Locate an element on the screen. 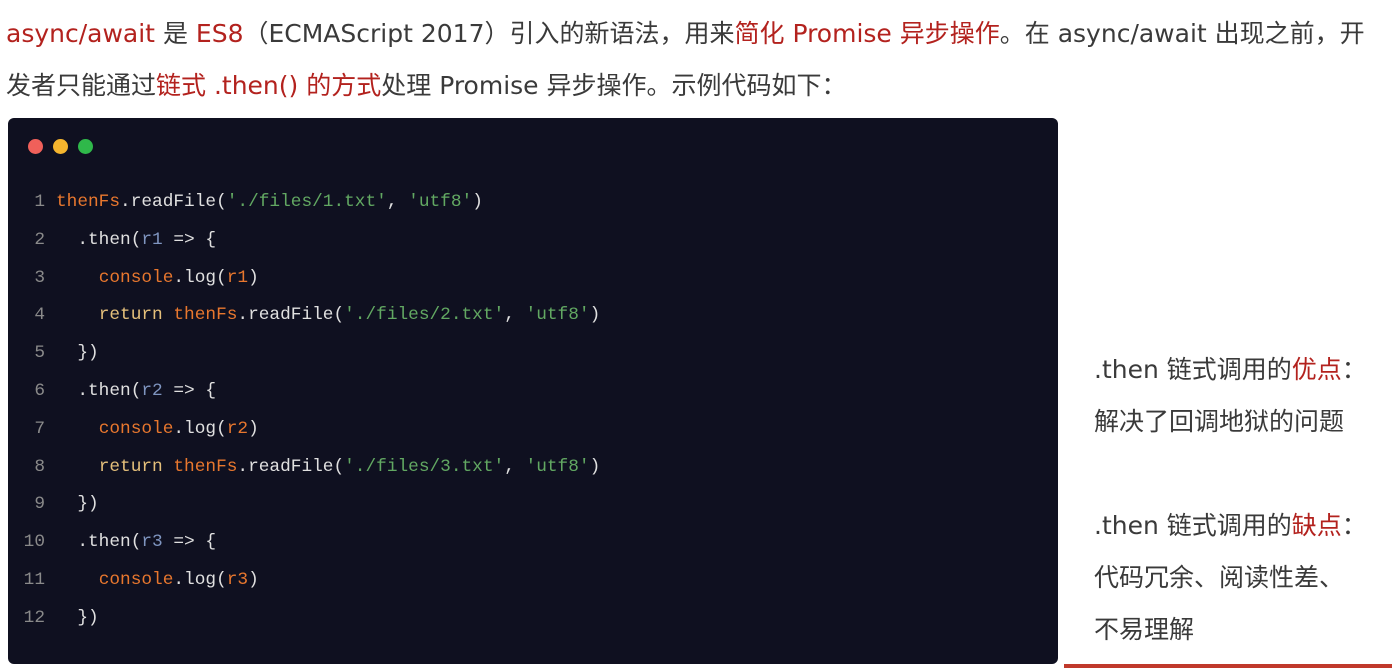  line-number: 8 is located at coordinates (39, 466).